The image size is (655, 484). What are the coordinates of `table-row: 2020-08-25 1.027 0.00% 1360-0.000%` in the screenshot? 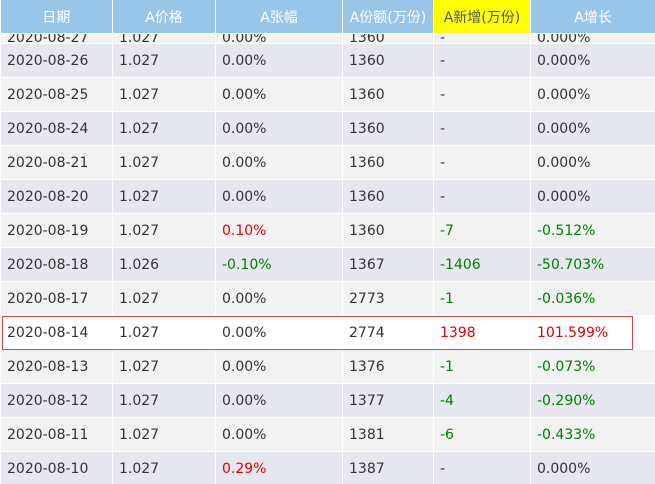 It's located at (327, 94).